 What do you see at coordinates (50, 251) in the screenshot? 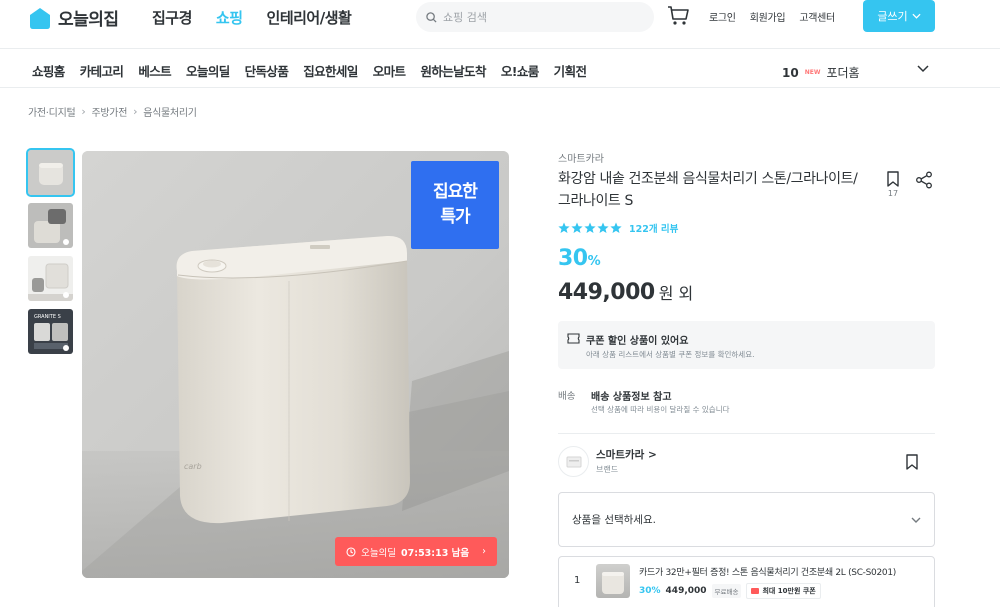
I see `thumbnail-list: GRANITE S` at bounding box center [50, 251].